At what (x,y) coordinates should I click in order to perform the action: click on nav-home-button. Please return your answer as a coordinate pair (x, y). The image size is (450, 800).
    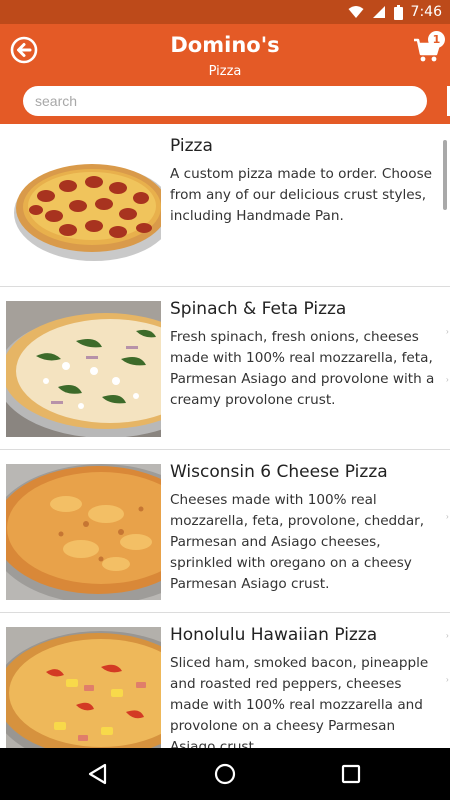
    Looking at the image, I should click on (225, 774).